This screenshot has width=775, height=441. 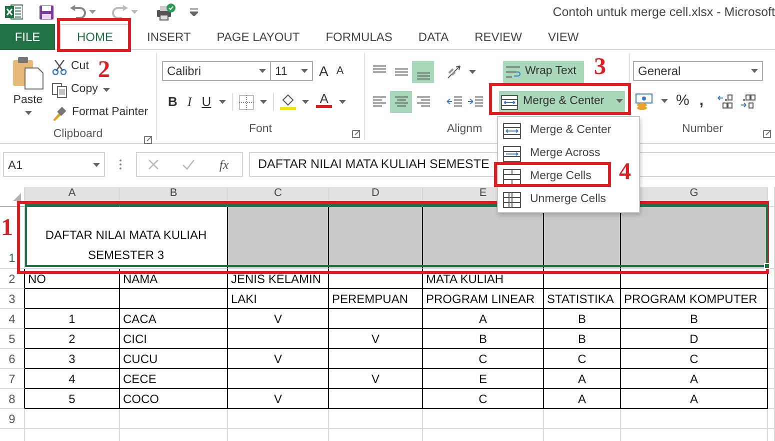 I want to click on row-header: 7, so click(x=12, y=379).